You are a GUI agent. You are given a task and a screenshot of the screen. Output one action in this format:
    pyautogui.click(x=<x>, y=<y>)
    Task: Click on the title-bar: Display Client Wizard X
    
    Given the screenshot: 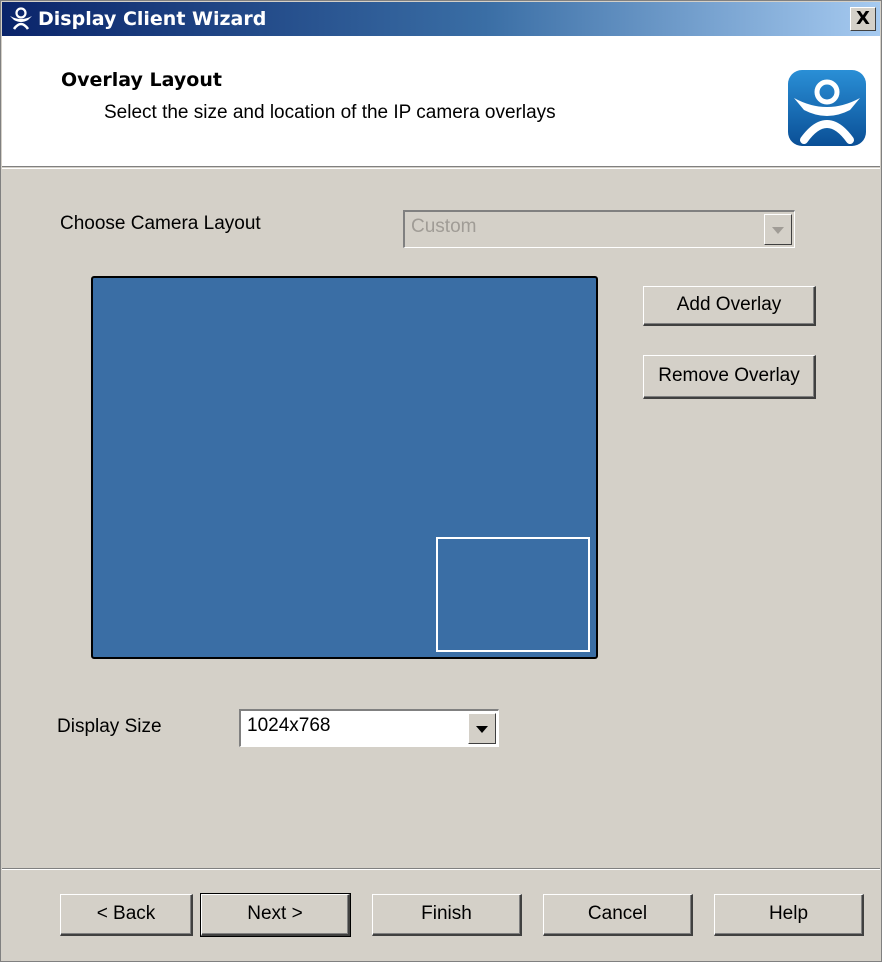 What is the action you would take?
    pyautogui.click(x=441, y=19)
    